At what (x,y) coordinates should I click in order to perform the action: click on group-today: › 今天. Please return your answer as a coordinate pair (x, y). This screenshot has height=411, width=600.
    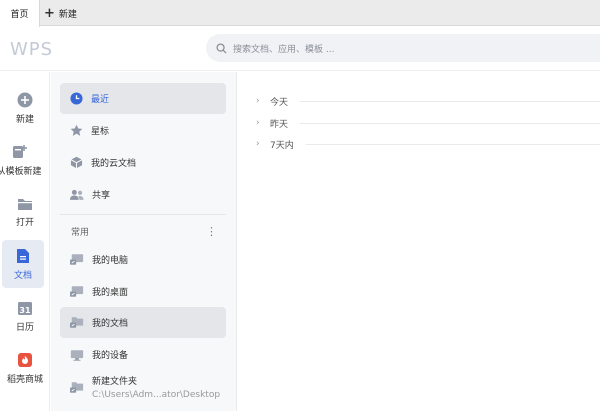
    Looking at the image, I should click on (428, 101).